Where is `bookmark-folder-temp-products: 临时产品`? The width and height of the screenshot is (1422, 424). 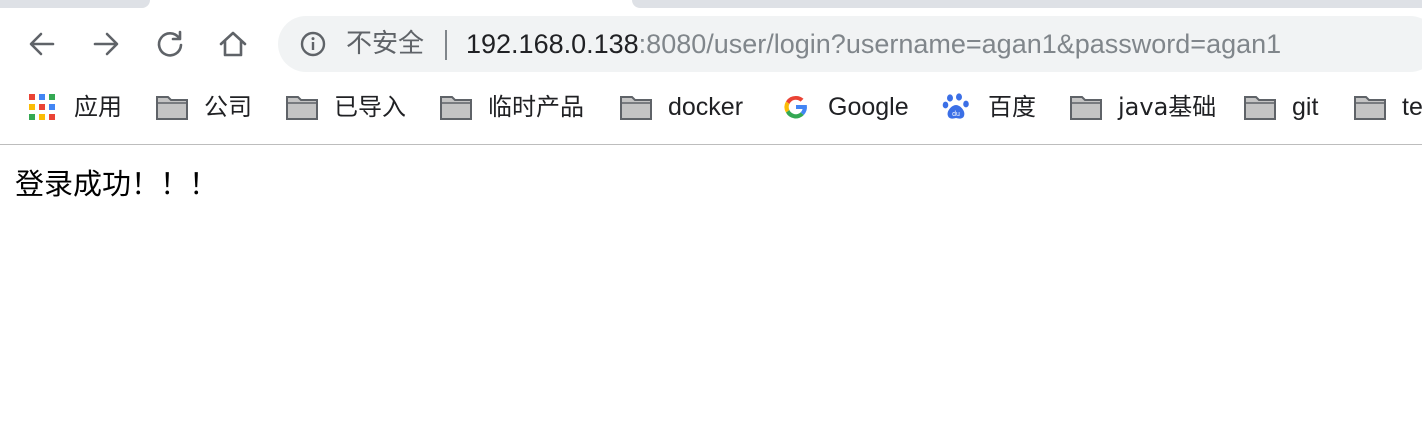 bookmark-folder-temp-products: 临时产品 is located at coordinates (512, 107).